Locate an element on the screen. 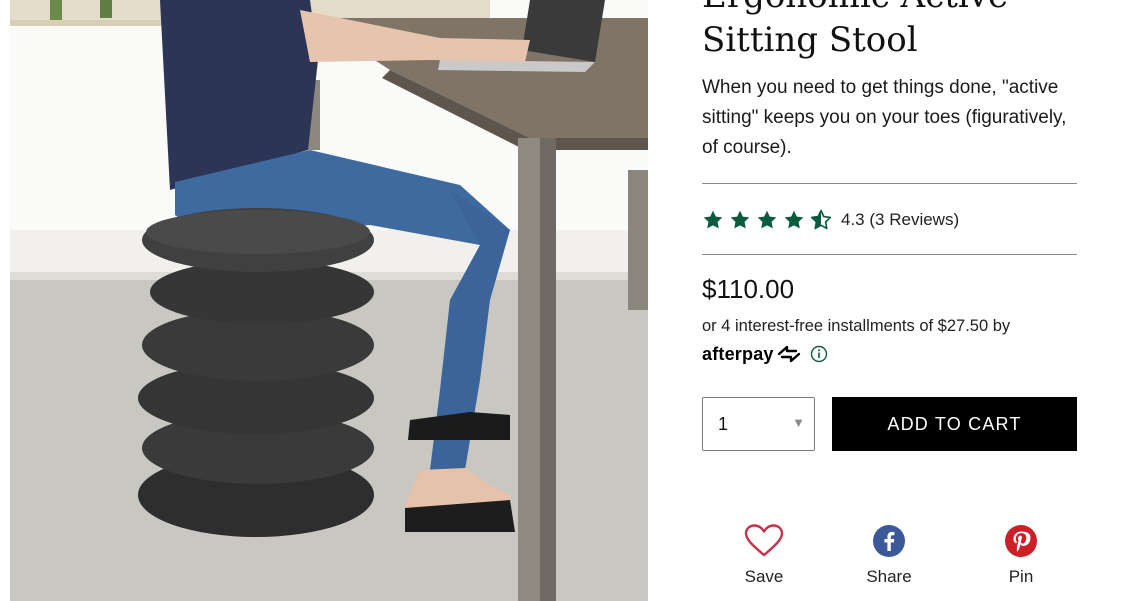 The height and width of the screenshot is (601, 1122). rating: 4.3 (3 Reviews) is located at coordinates (830, 220).